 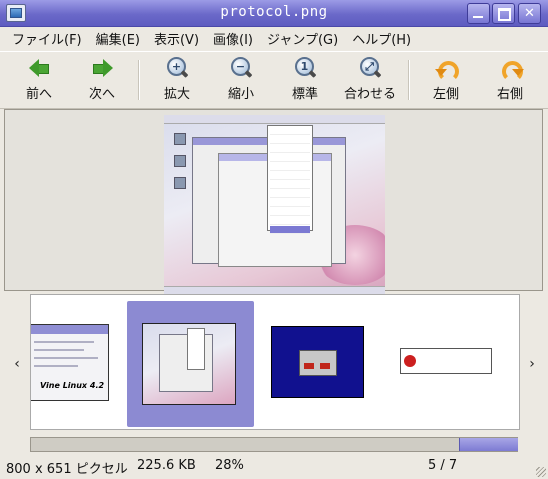 What do you see at coordinates (369, 94) in the screenshot?
I see `fit-label: 合わせる` at bounding box center [369, 94].